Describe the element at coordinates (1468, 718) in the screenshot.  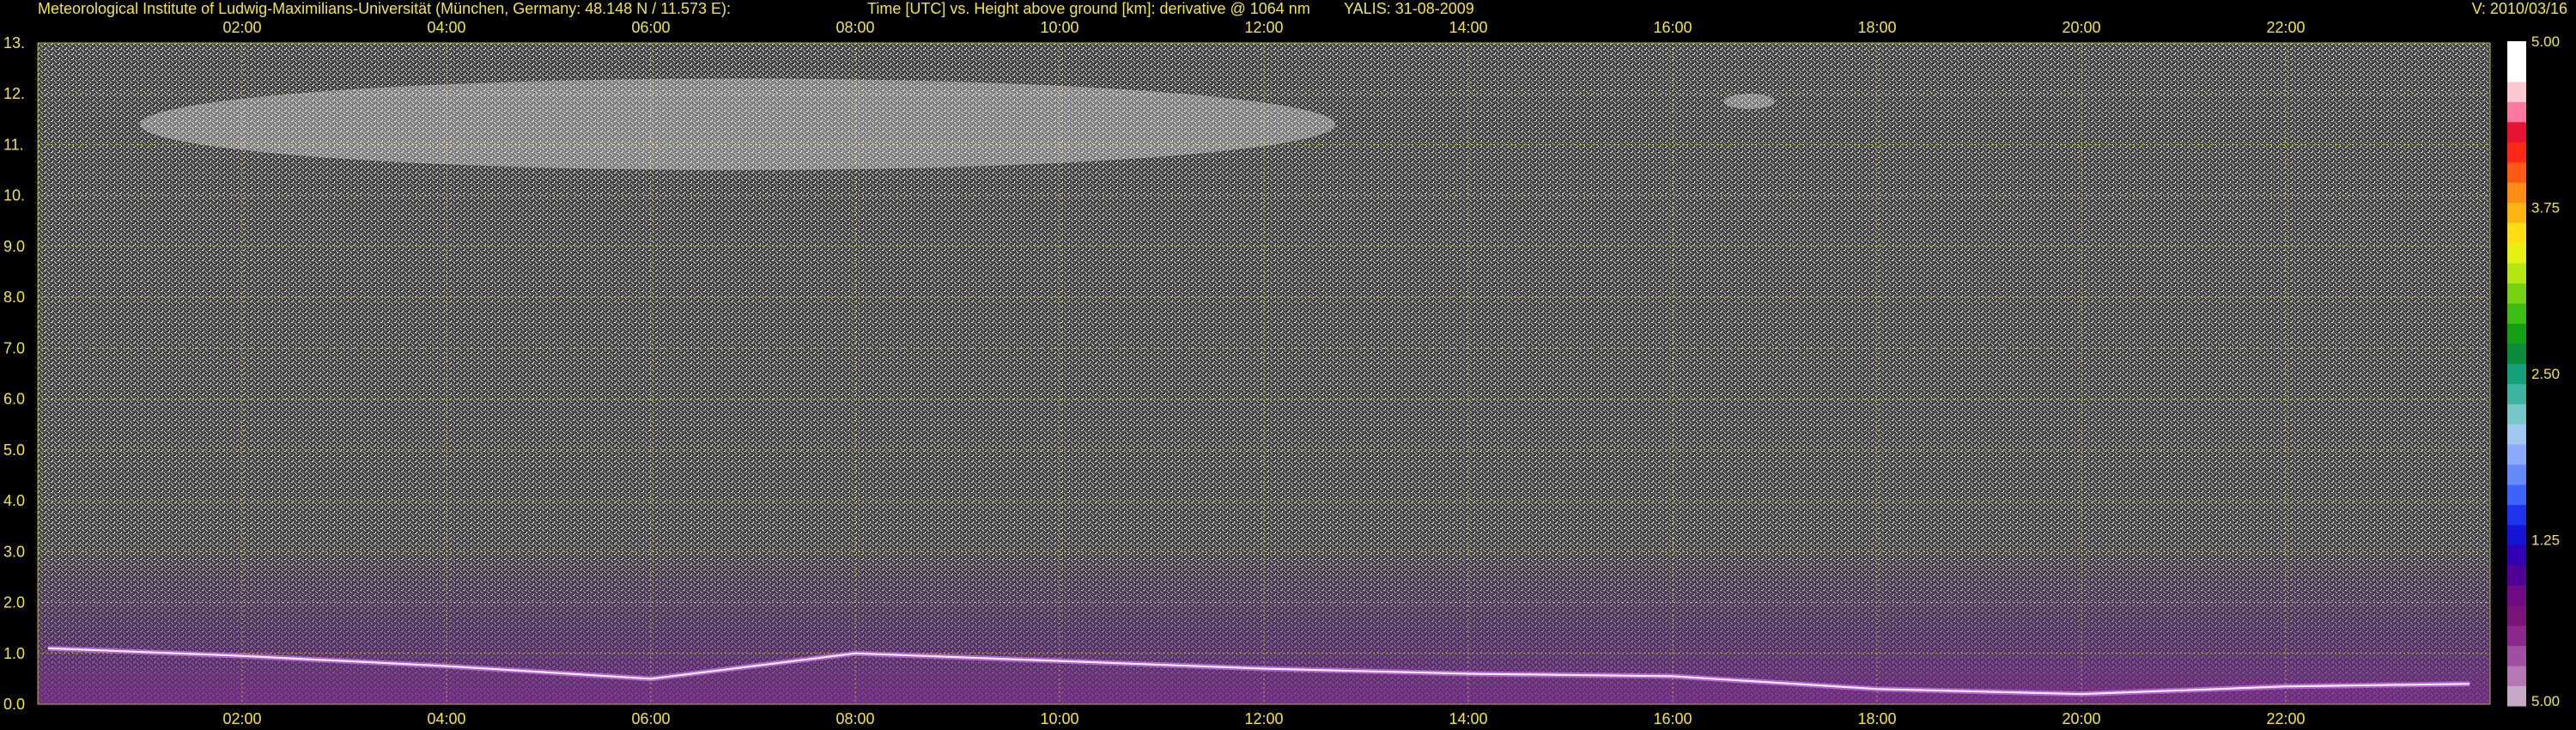
I see `x-tick-label-bottom: 14:00` at that location.